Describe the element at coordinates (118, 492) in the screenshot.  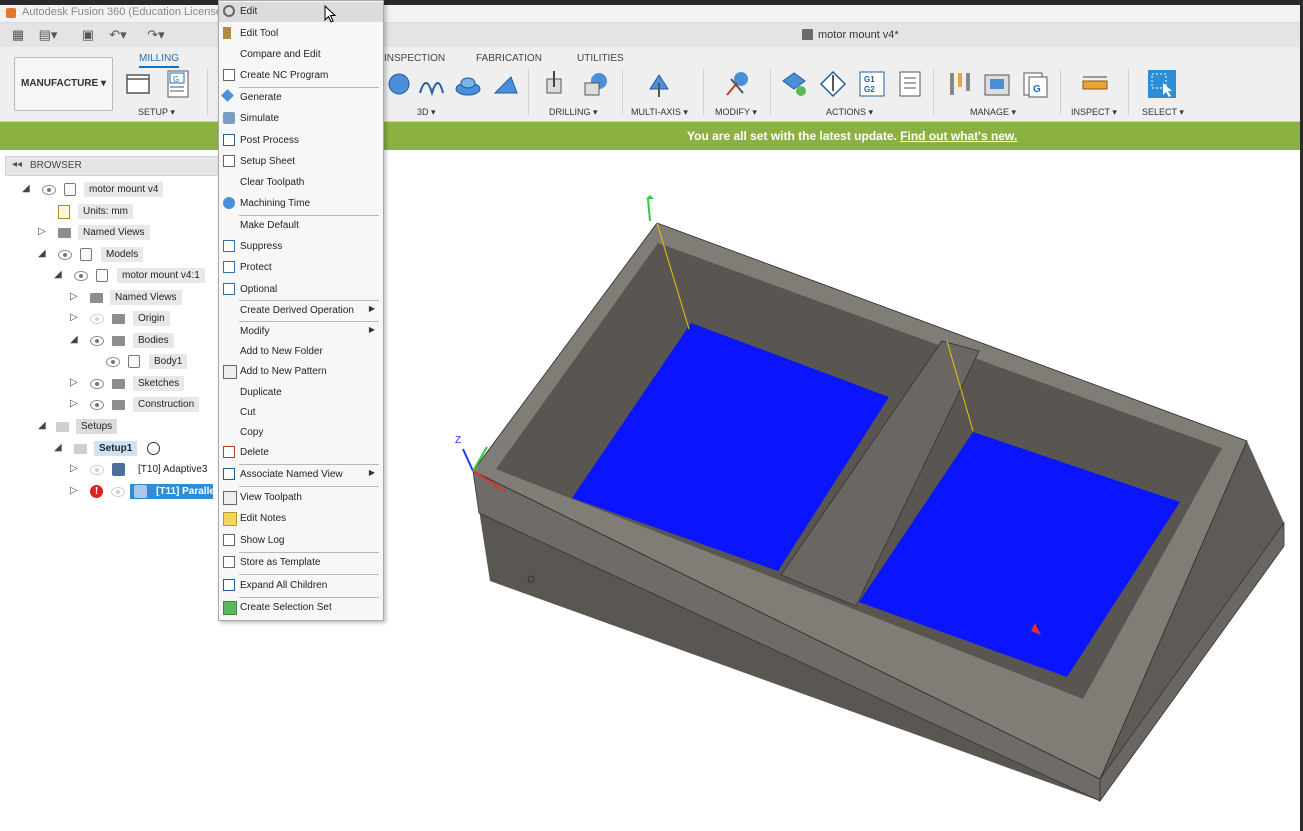
I see `hidden-eye-icon` at that location.